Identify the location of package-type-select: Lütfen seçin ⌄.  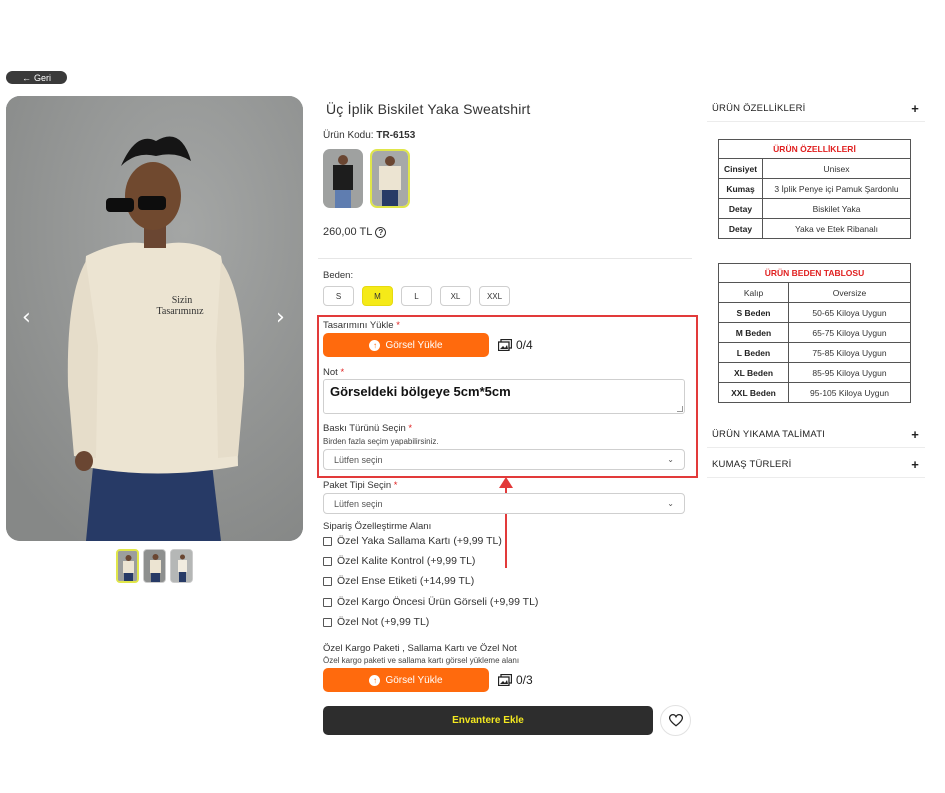
(504, 503).